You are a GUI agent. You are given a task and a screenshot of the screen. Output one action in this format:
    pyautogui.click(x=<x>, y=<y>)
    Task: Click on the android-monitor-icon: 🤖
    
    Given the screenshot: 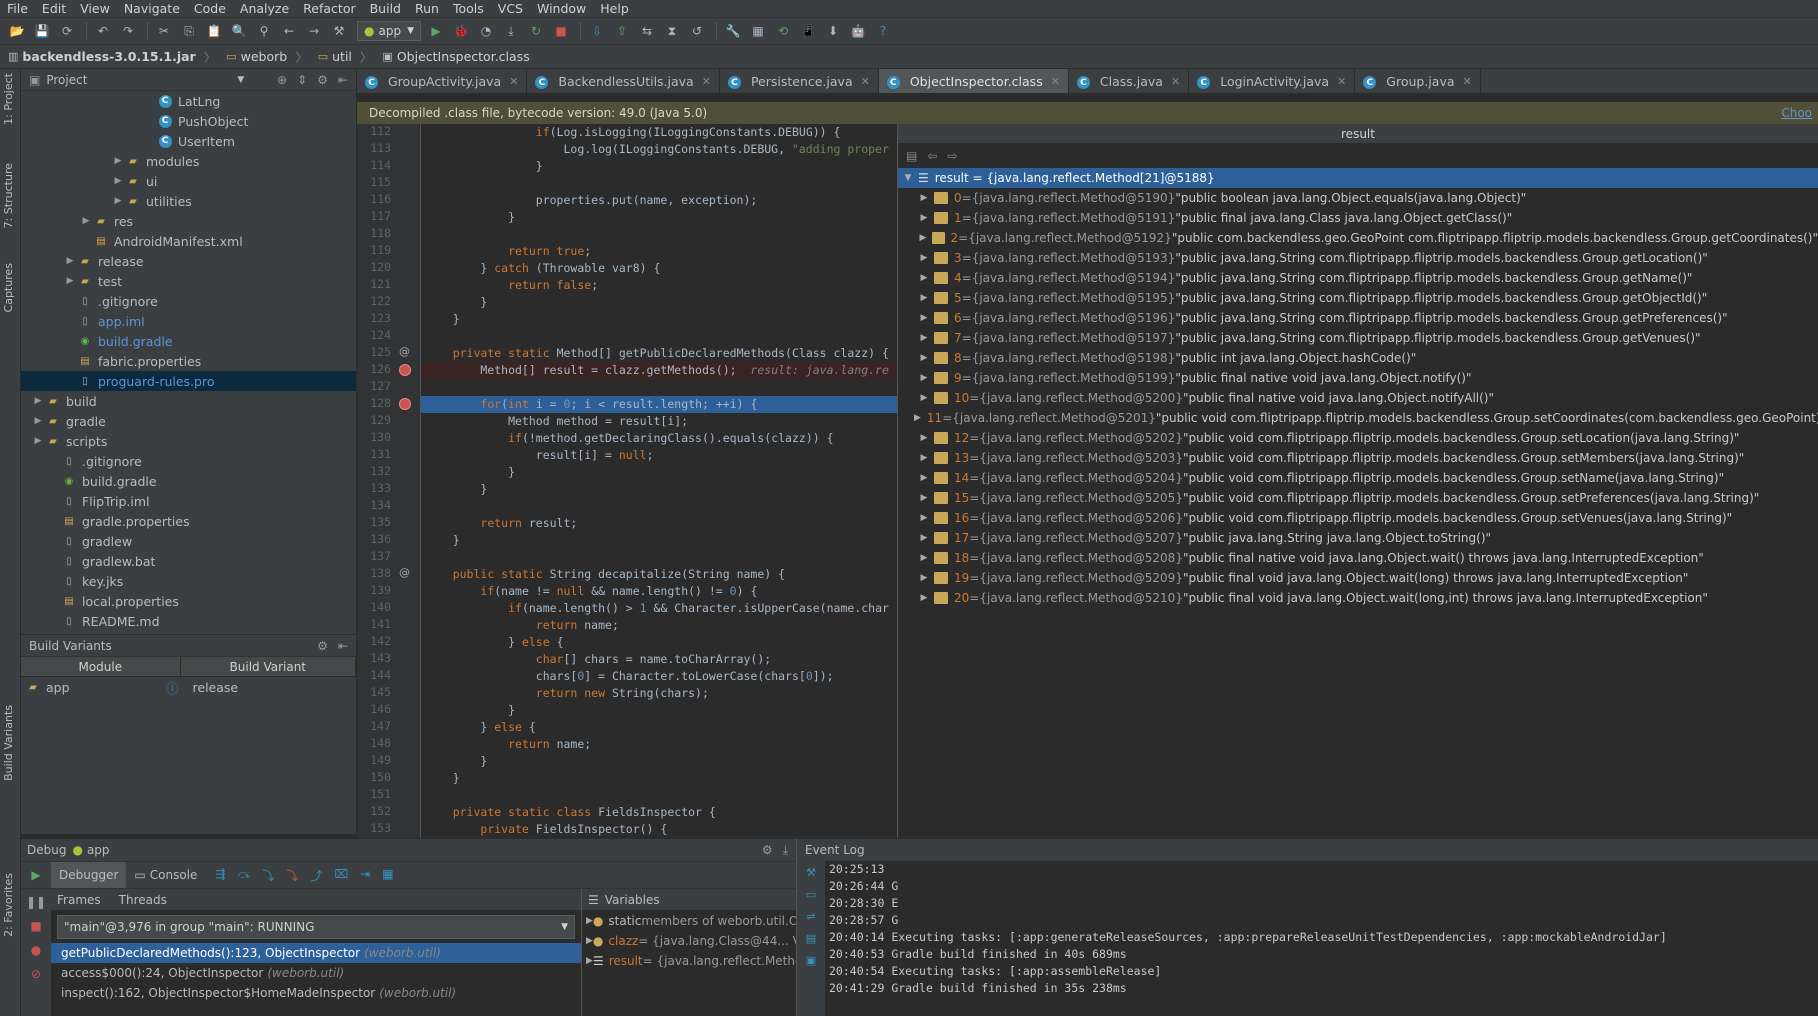 What is the action you would take?
    pyautogui.click(x=858, y=31)
    